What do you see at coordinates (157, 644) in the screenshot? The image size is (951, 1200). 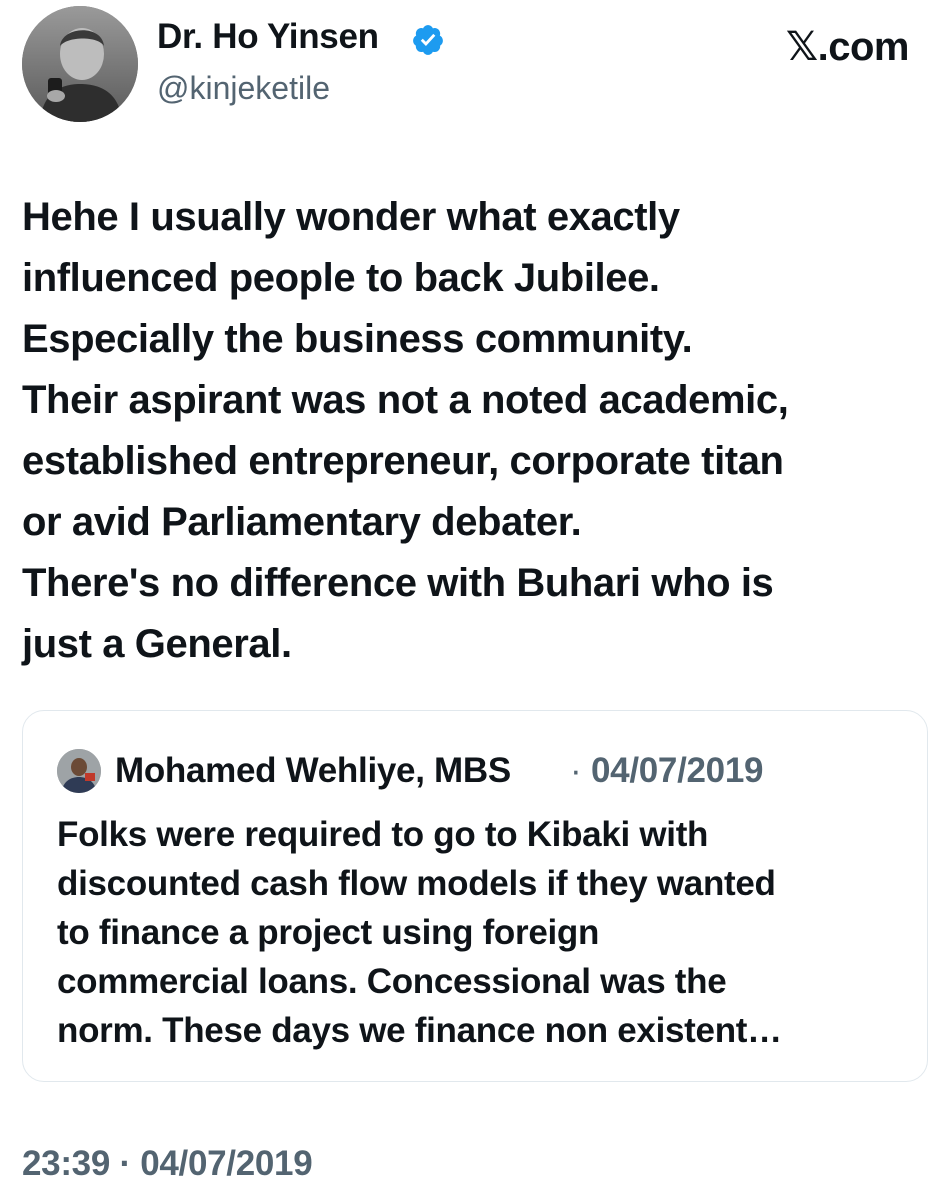 I see `tweet-line: just a General.` at bounding box center [157, 644].